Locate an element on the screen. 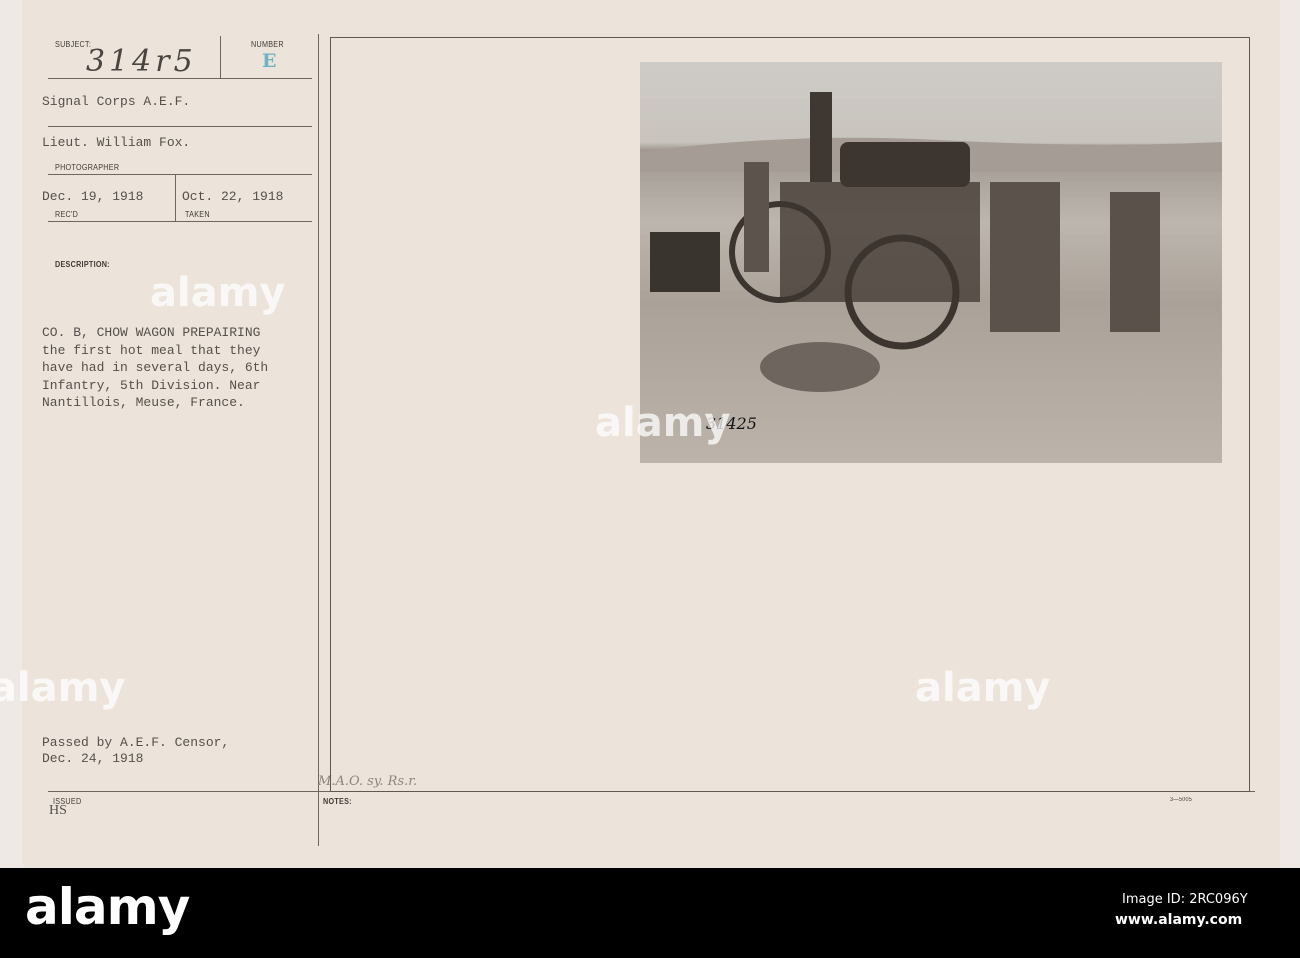 The width and height of the screenshot is (1300, 958). description-line: Infantry, 5th Division. Near is located at coordinates (151, 385).